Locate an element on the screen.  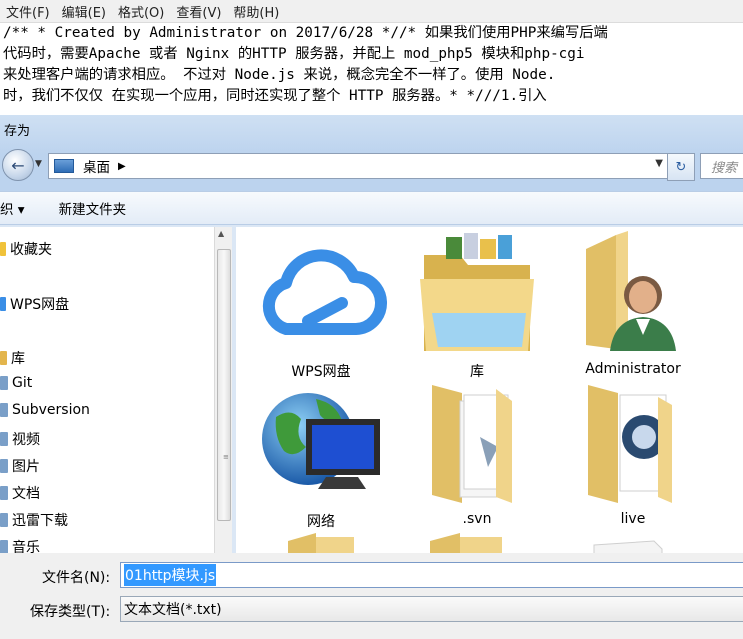
history-dropdown-icon: ▼ is located at coordinates (38, 164).